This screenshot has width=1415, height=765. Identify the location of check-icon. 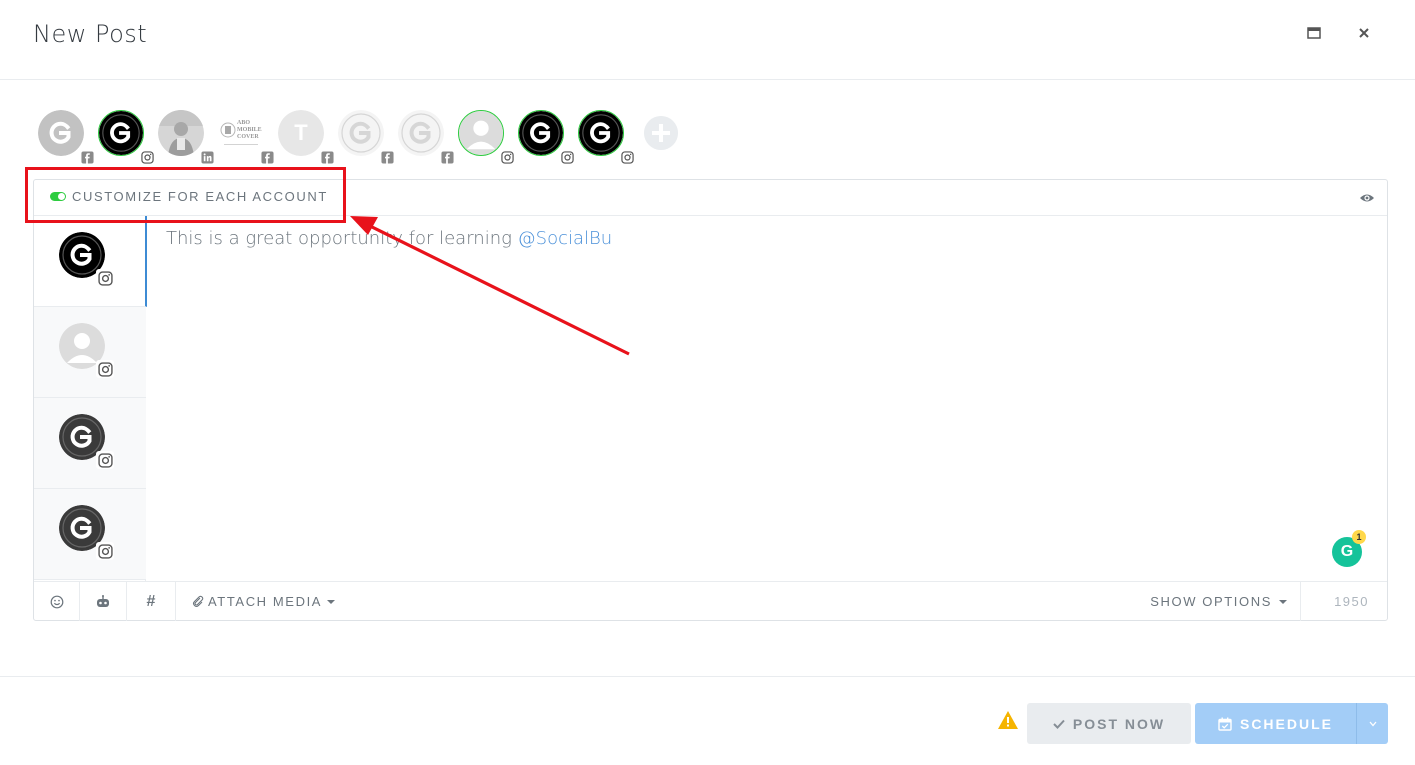
(1059, 724).